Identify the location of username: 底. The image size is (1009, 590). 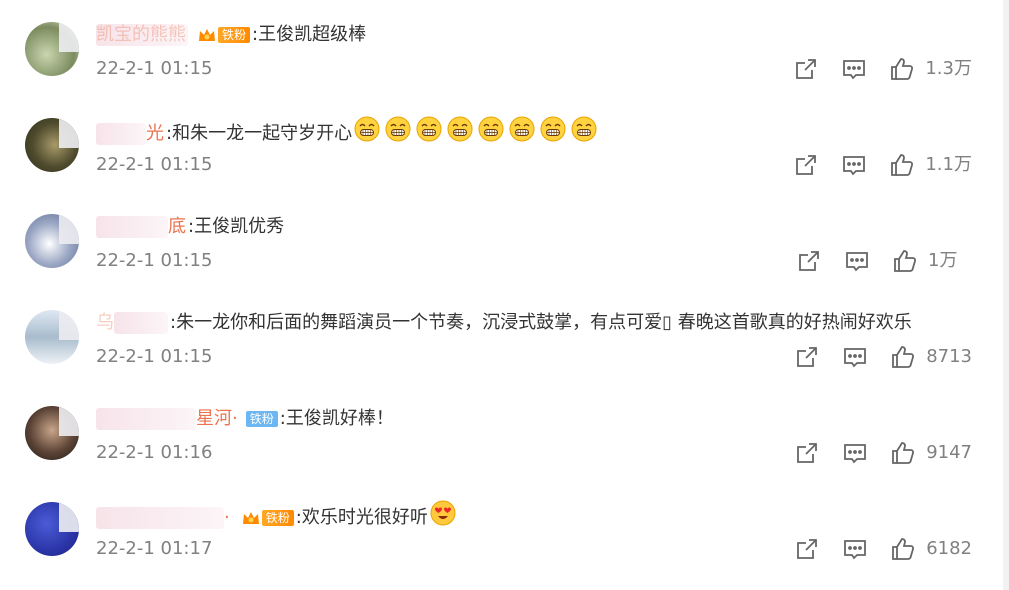
(177, 226).